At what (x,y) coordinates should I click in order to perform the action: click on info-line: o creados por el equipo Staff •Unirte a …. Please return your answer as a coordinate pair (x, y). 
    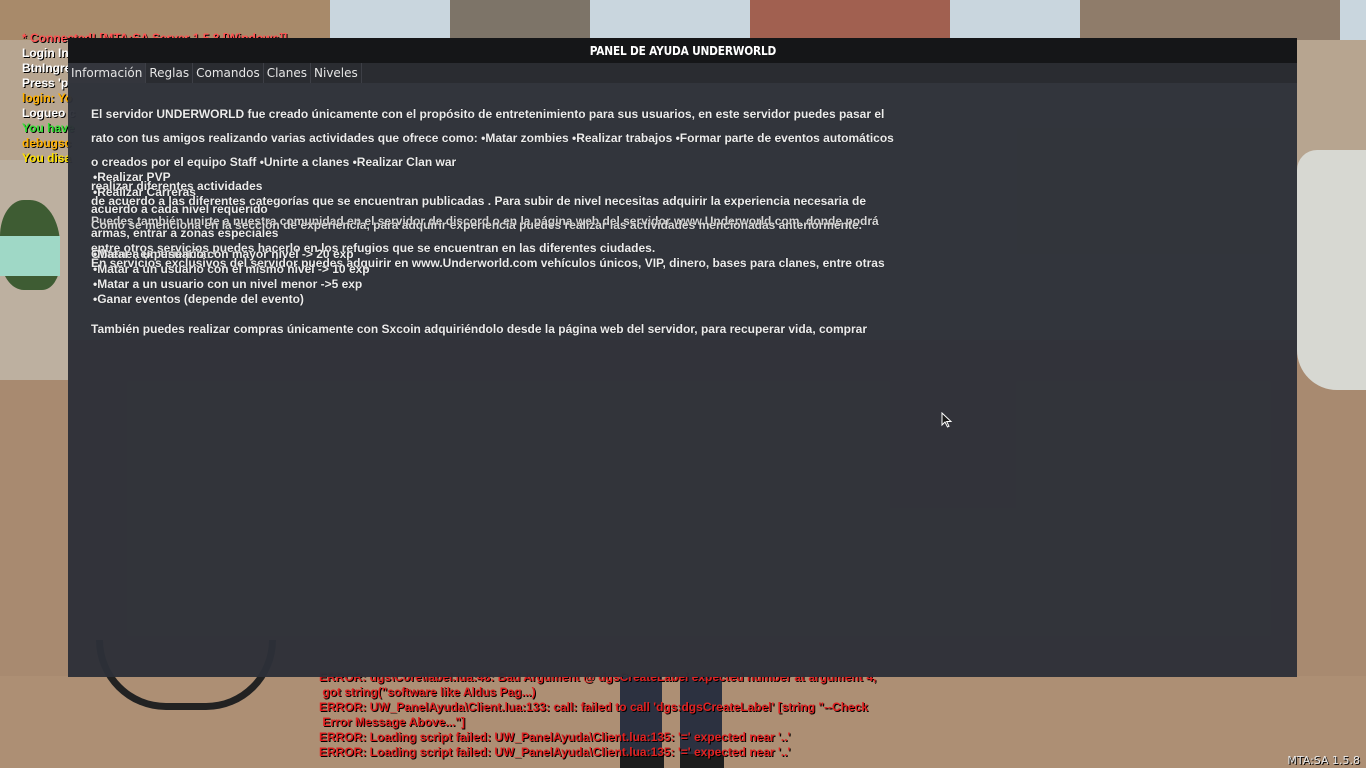
    Looking at the image, I should click on (274, 162).